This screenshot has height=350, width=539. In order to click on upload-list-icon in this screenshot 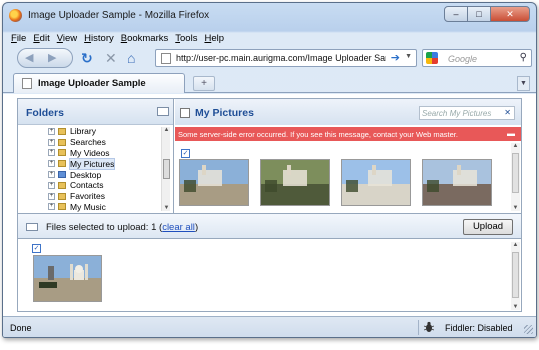, I will do `click(32, 227)`.